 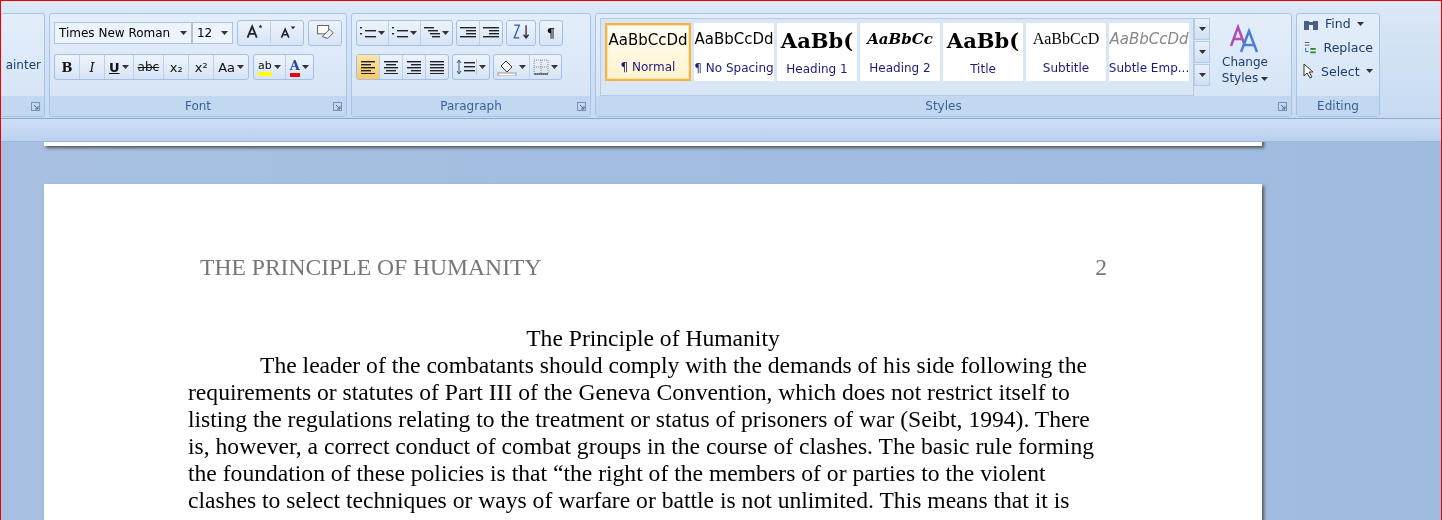 I want to click on numbering-button, so click(x=405, y=33).